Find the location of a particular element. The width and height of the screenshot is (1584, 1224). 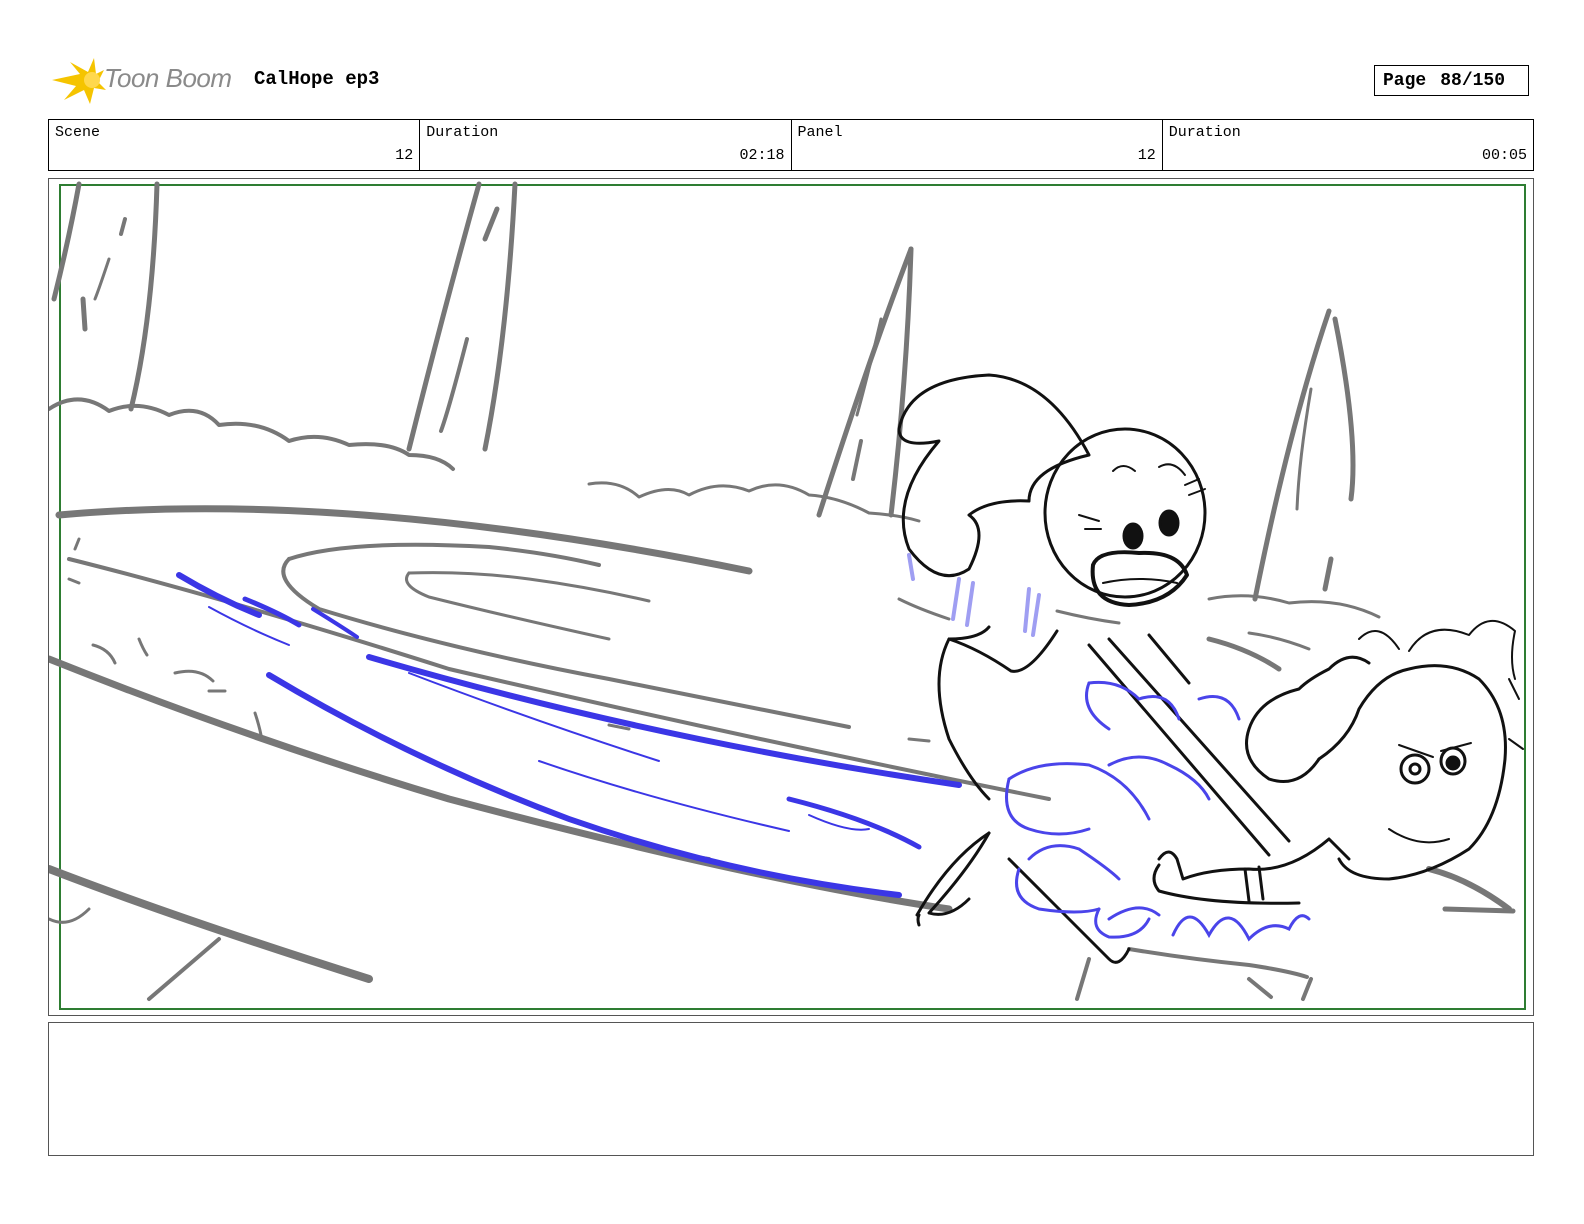

panel-duration-value: 00:05 is located at coordinates (1504, 155).